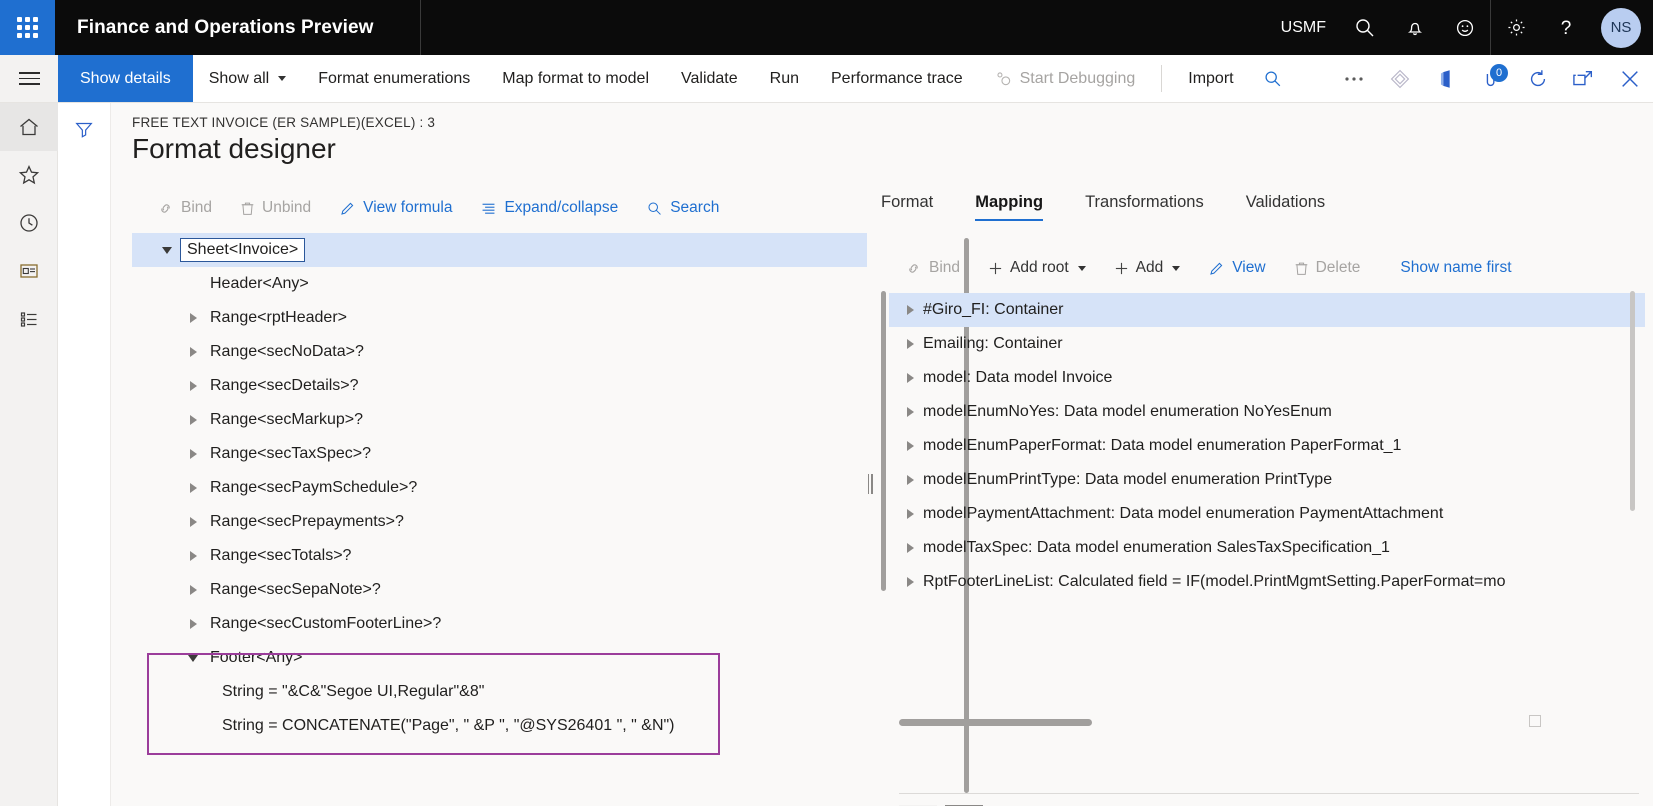  What do you see at coordinates (1446, 78) in the screenshot?
I see `office-app-icon` at bounding box center [1446, 78].